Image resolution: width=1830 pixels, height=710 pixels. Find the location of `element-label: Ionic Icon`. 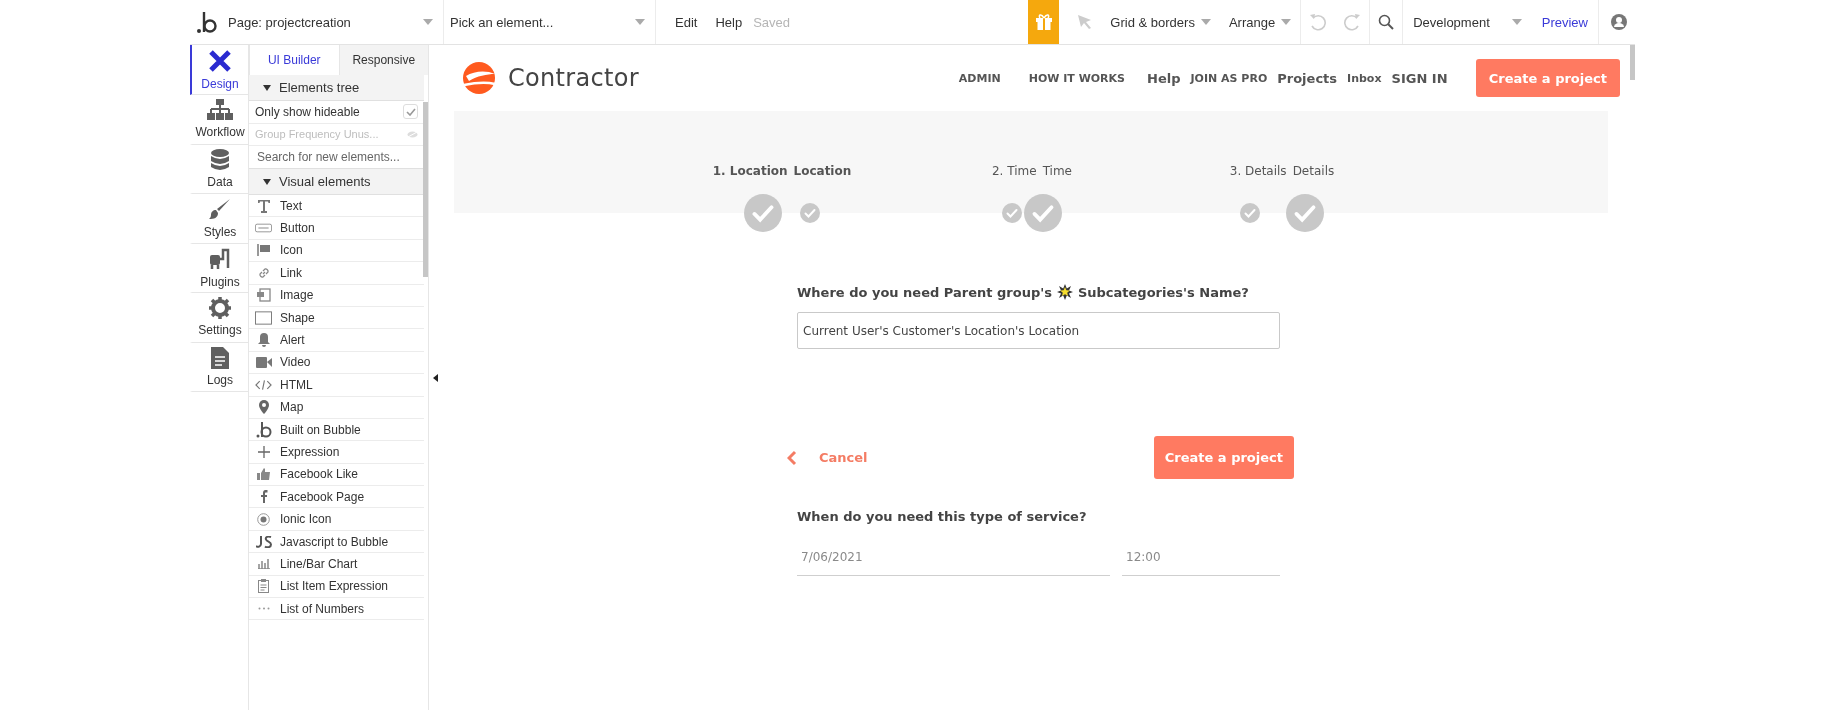

element-label: Ionic Icon is located at coordinates (306, 519).